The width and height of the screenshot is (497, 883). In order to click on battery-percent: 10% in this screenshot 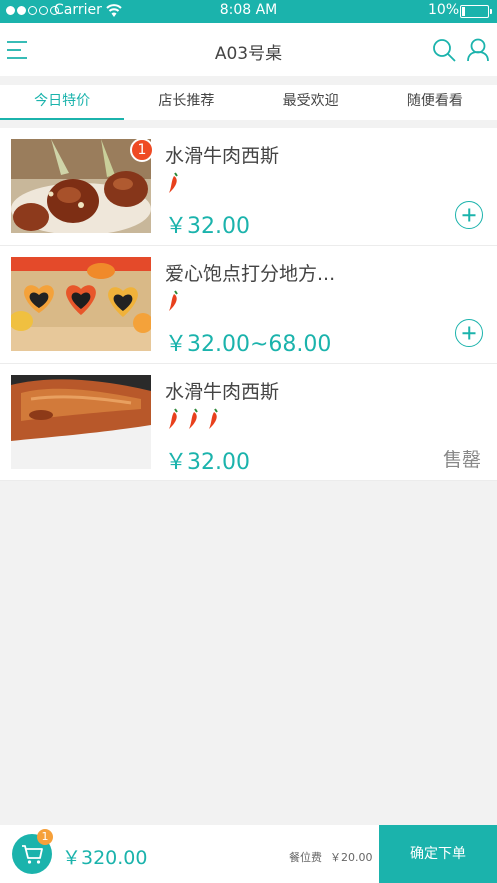, I will do `click(444, 10)`.